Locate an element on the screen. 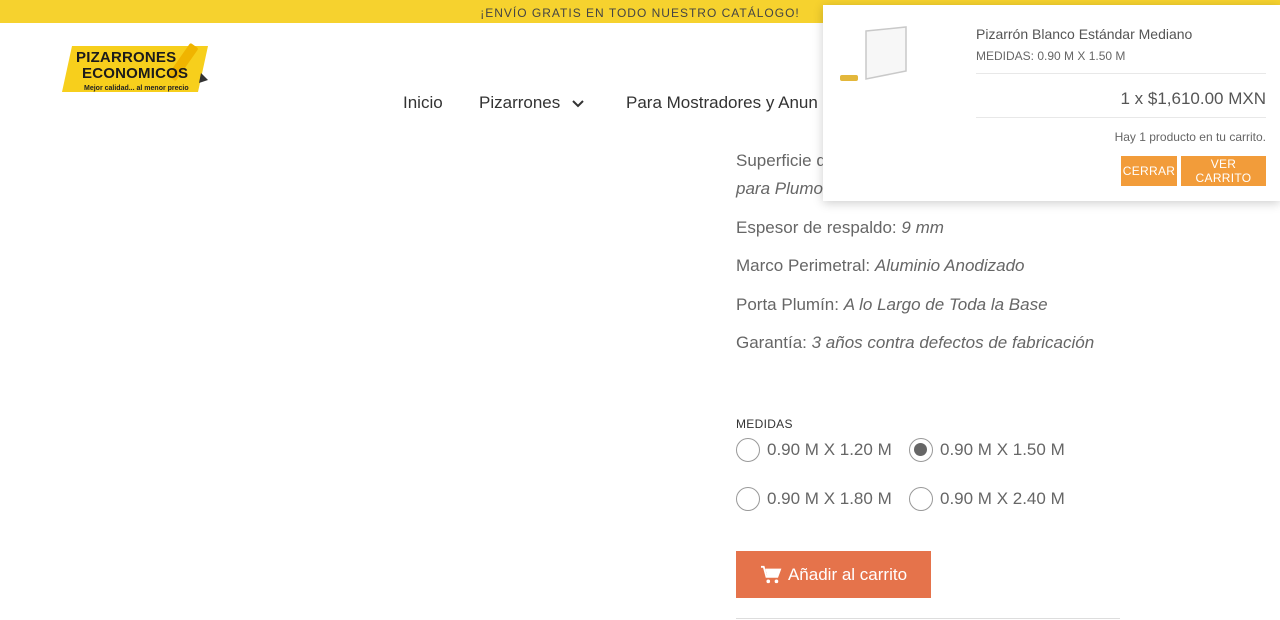 The height and width of the screenshot is (620, 1280). spec-value: para Plumo is located at coordinates (779, 188).